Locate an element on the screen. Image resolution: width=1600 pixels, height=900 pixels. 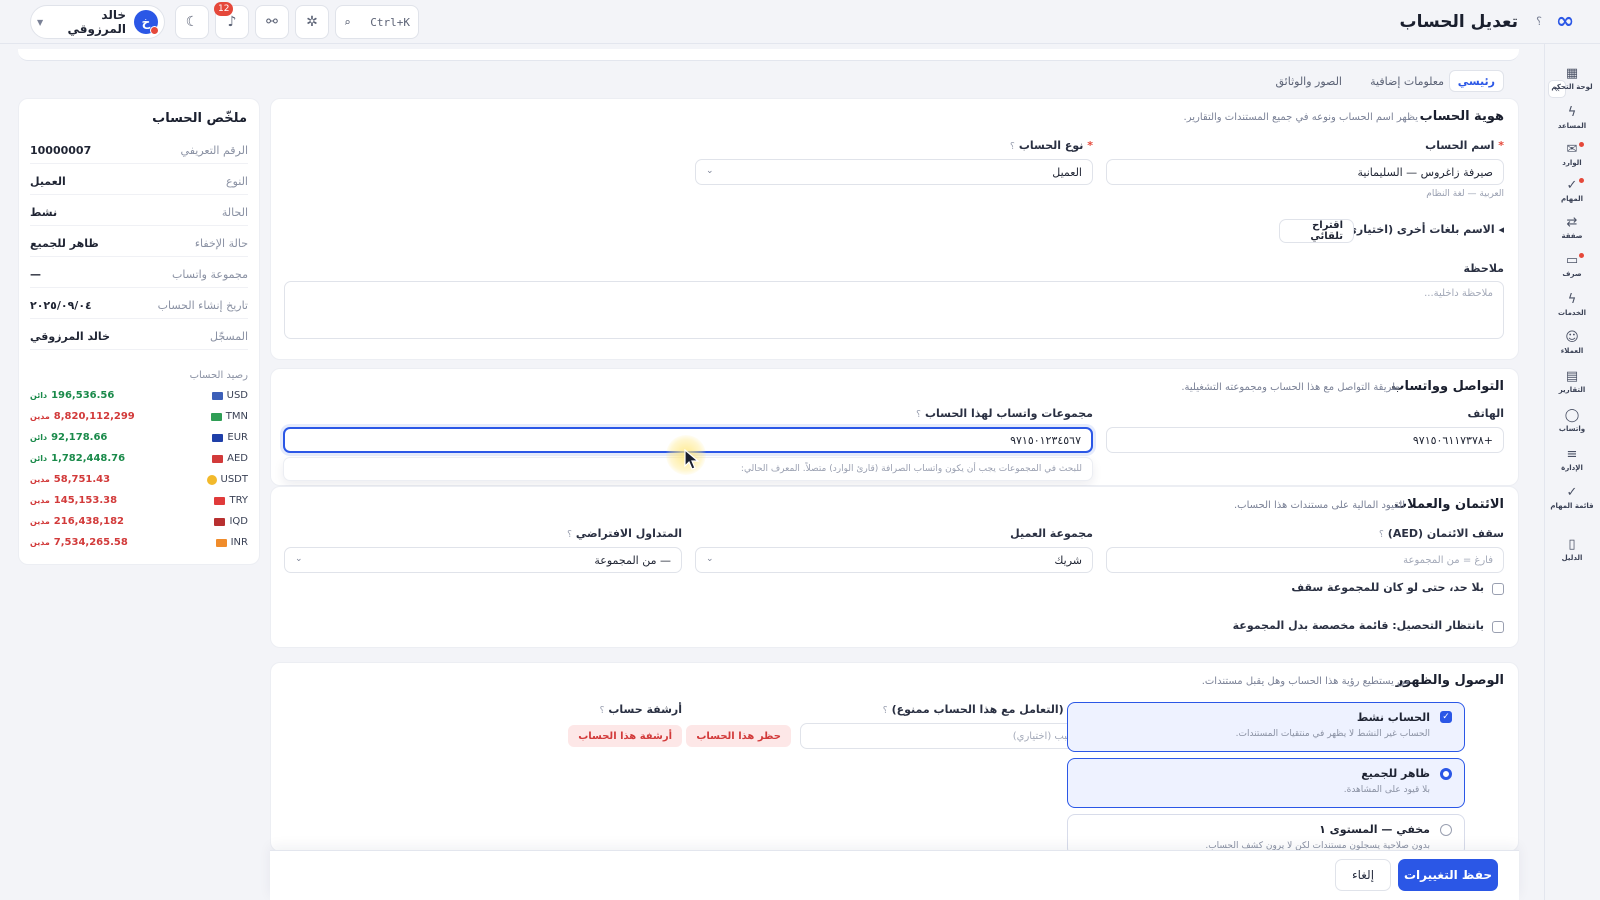
no-limit-checkbox is located at coordinates (1498, 589).